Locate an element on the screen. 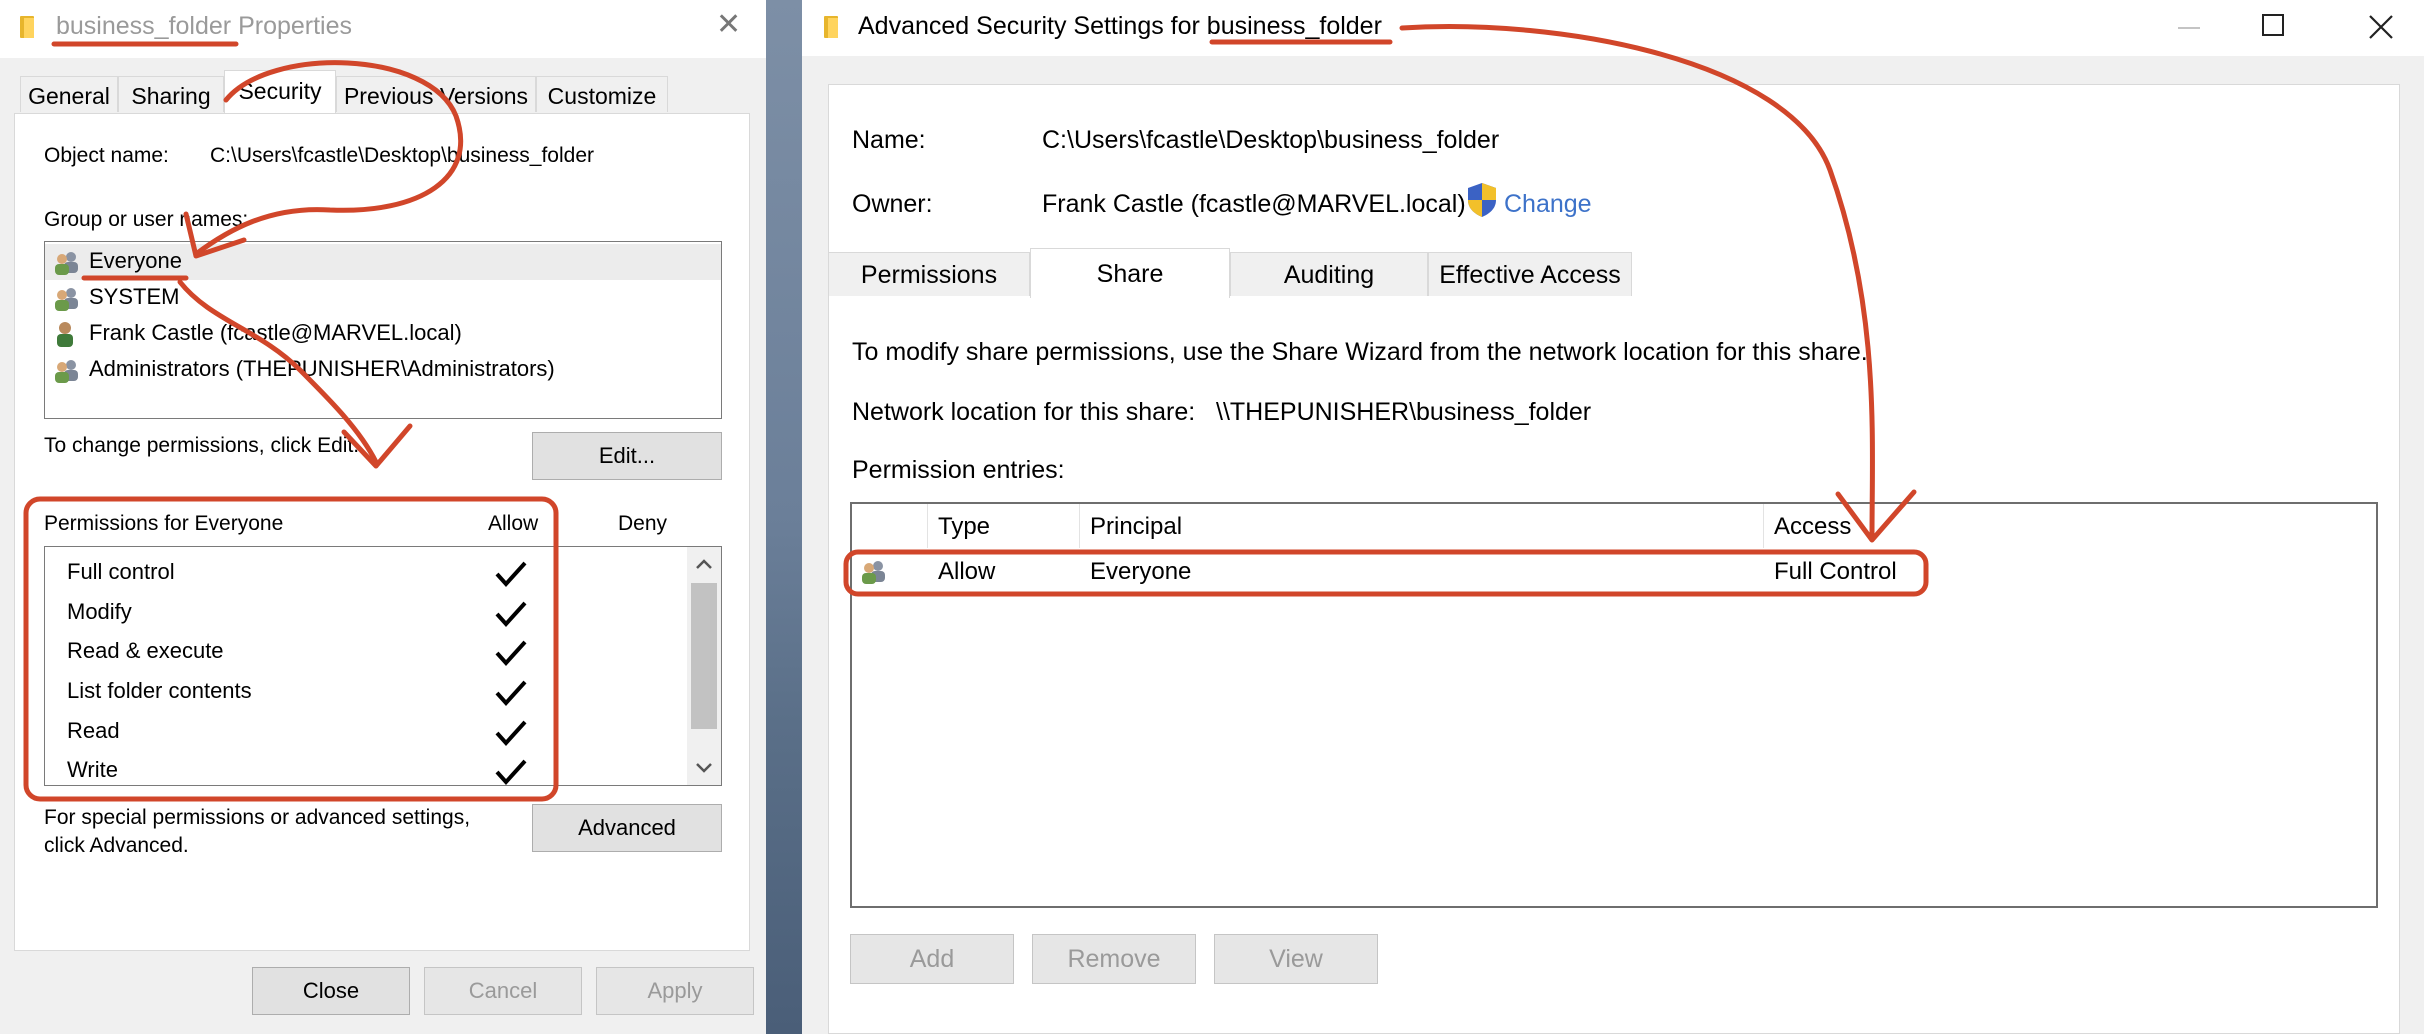 The width and height of the screenshot is (2424, 1034). user-icon is located at coordinates (65, 334).